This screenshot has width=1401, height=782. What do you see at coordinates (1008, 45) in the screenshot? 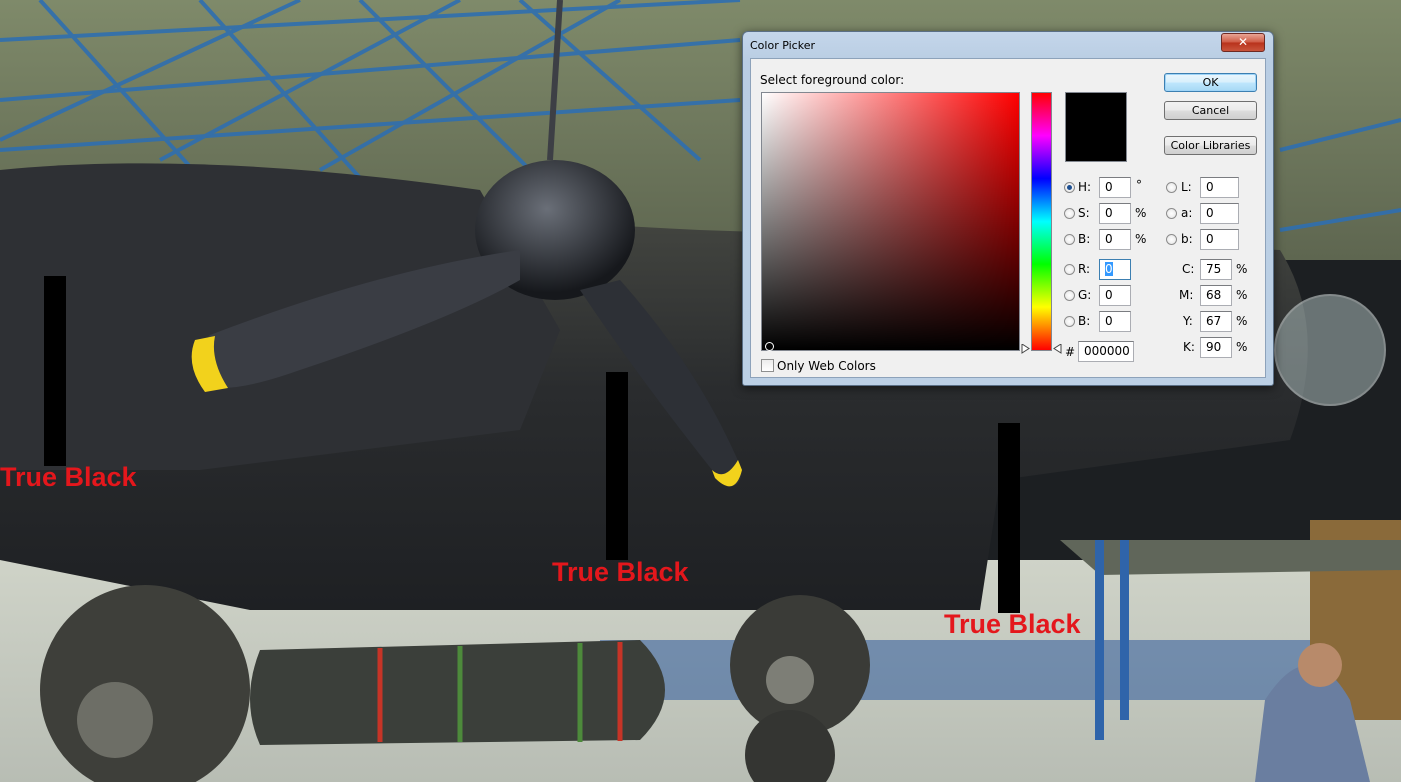
I see `dialog-titlebar: Color Picker ✕` at bounding box center [1008, 45].